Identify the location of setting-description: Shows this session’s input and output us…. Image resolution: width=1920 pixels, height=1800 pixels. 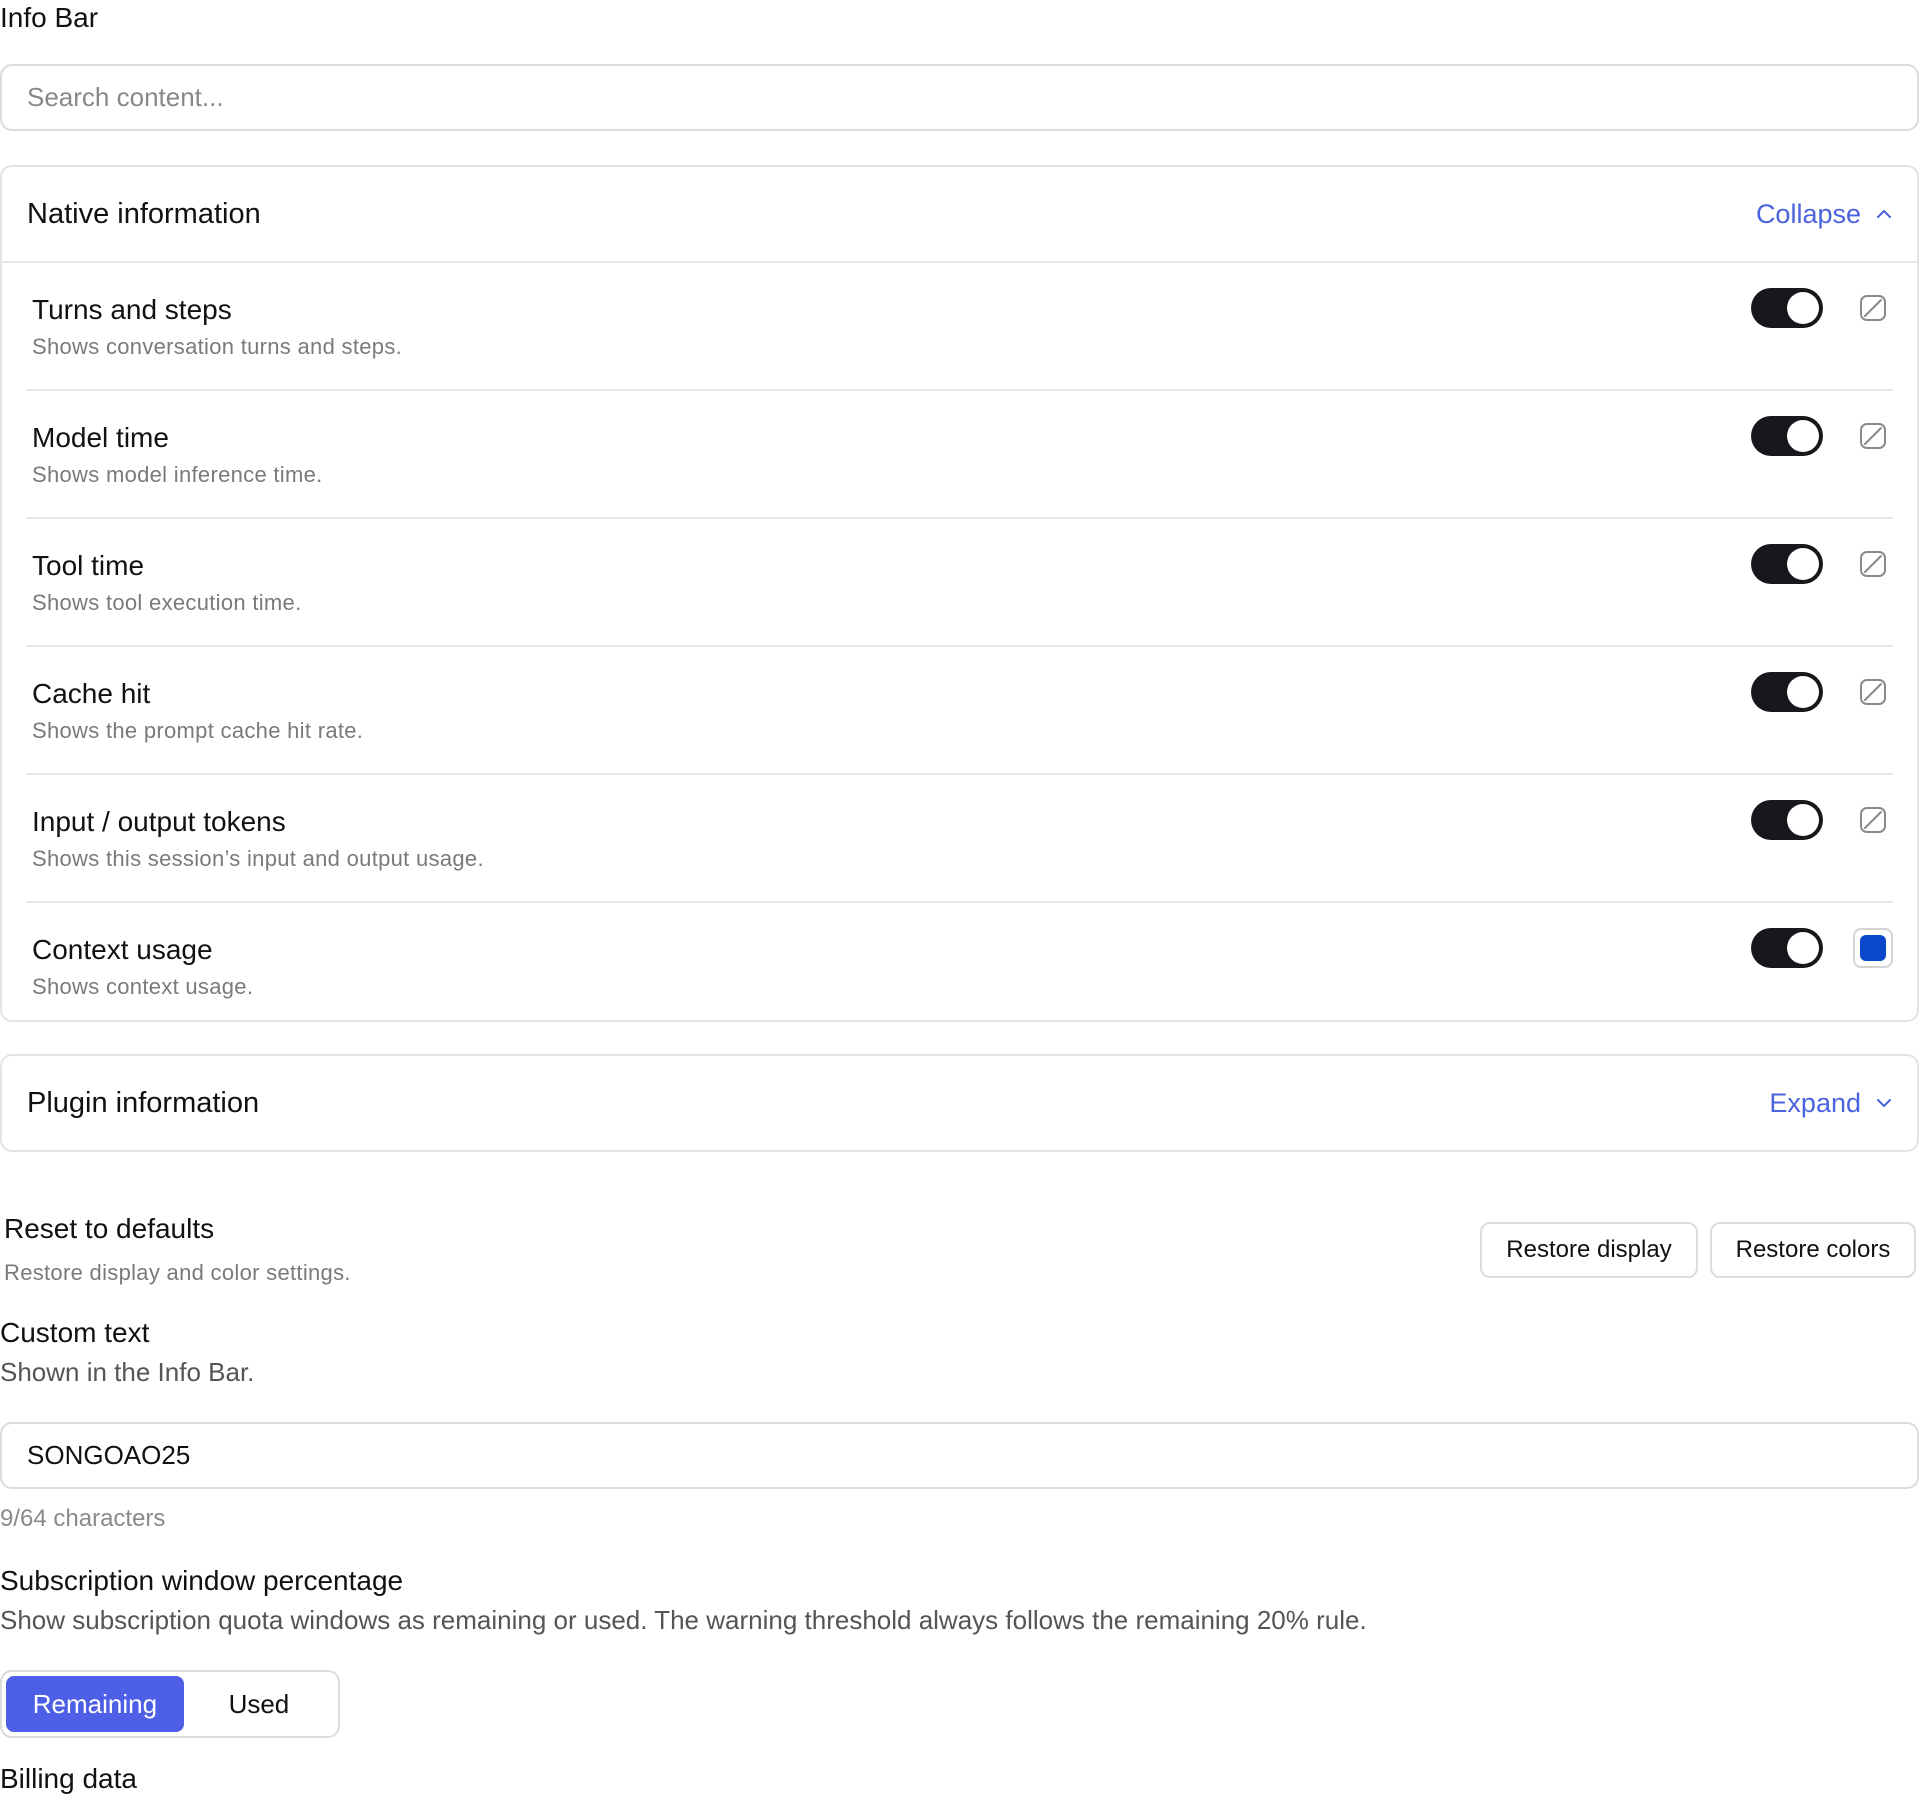
(258, 858).